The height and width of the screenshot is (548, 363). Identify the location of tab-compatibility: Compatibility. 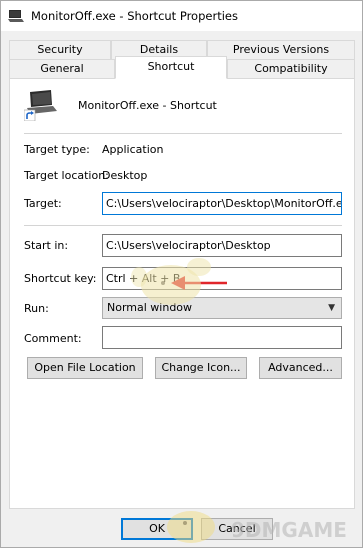
(291, 69).